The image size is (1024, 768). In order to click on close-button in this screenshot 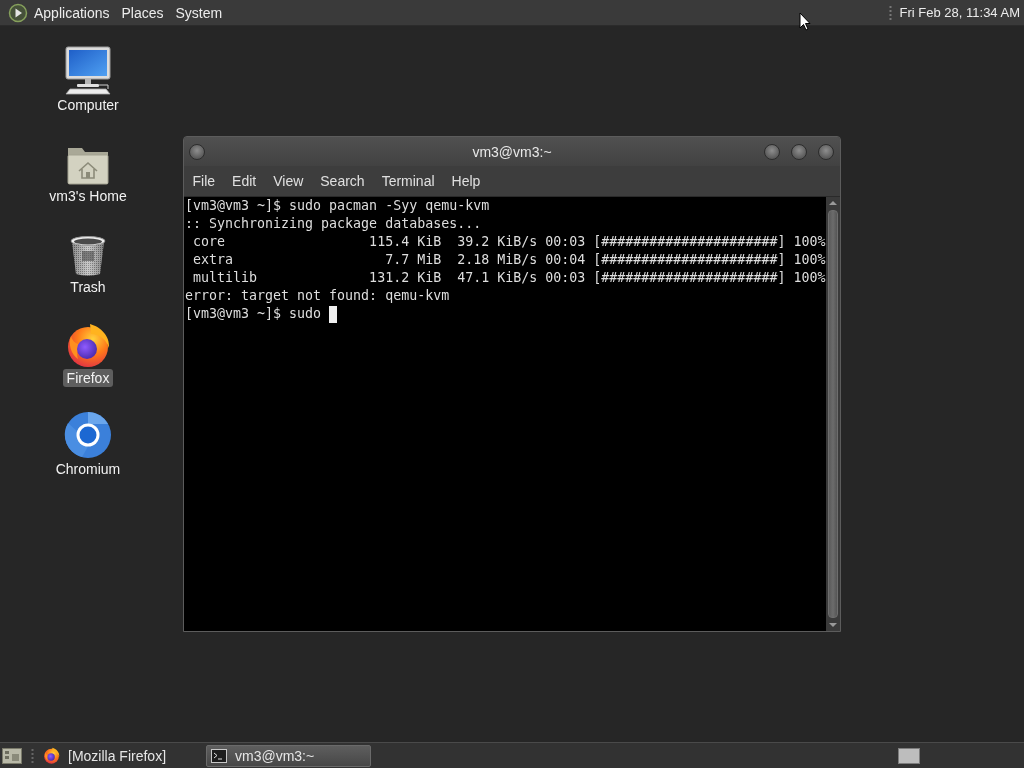, I will do `click(826, 151)`.